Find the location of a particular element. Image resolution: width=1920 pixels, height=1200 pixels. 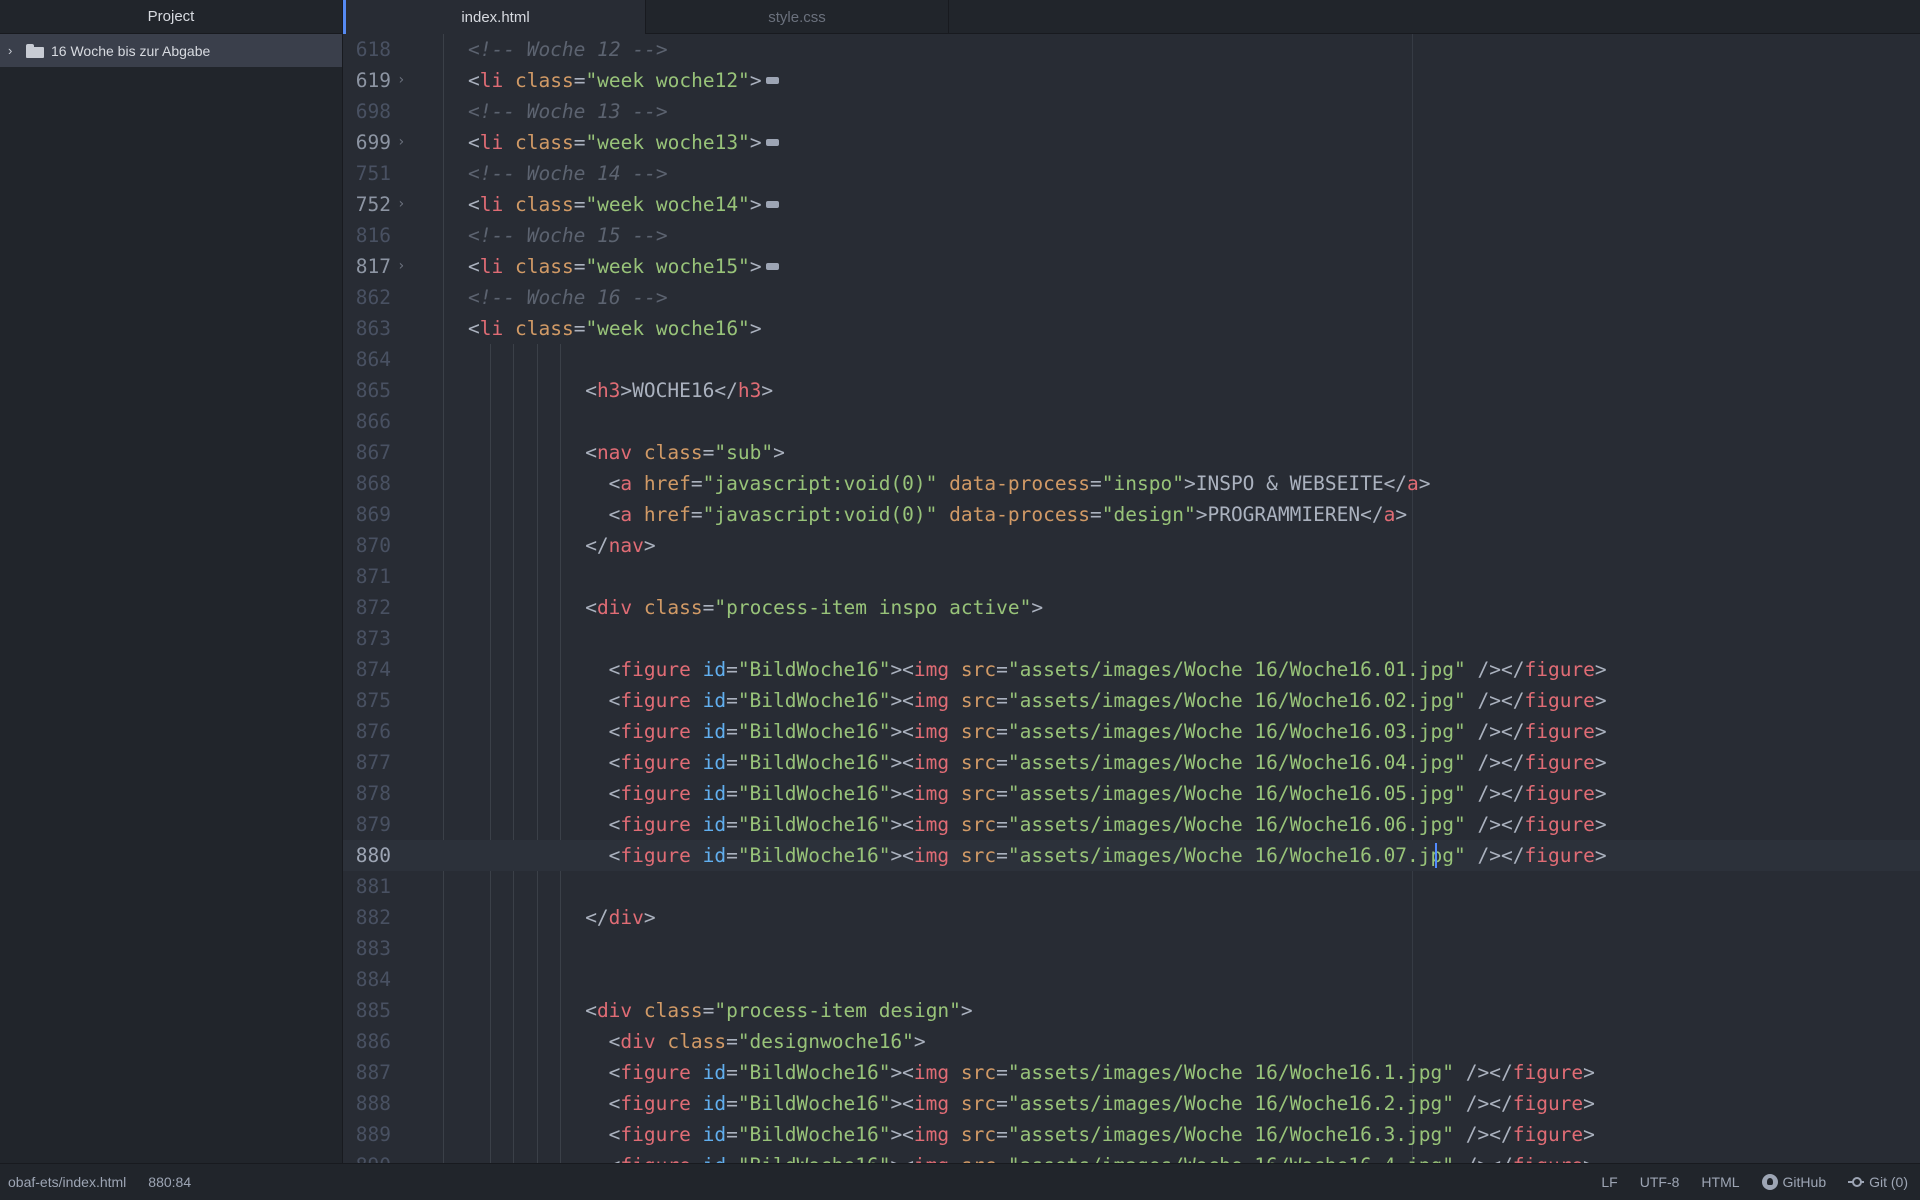

line-number: 871 is located at coordinates (367, 576).